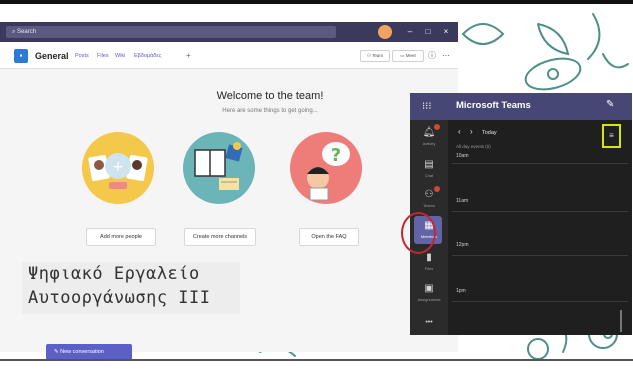 The image size is (633, 387). What do you see at coordinates (119, 298) in the screenshot?
I see `slide-title-line-2: Αυτοοργάνωσης III` at bounding box center [119, 298].